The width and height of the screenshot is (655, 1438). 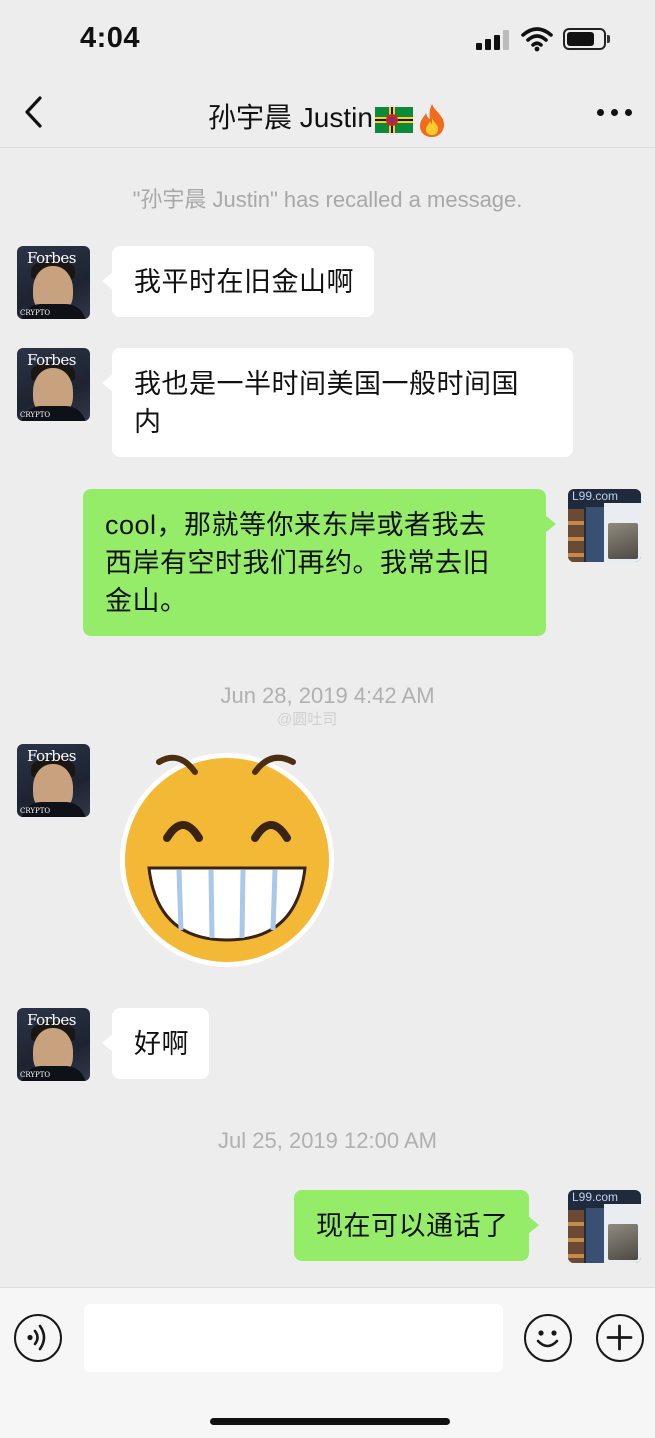 I want to click on voice-input-button, so click(x=38, y=1338).